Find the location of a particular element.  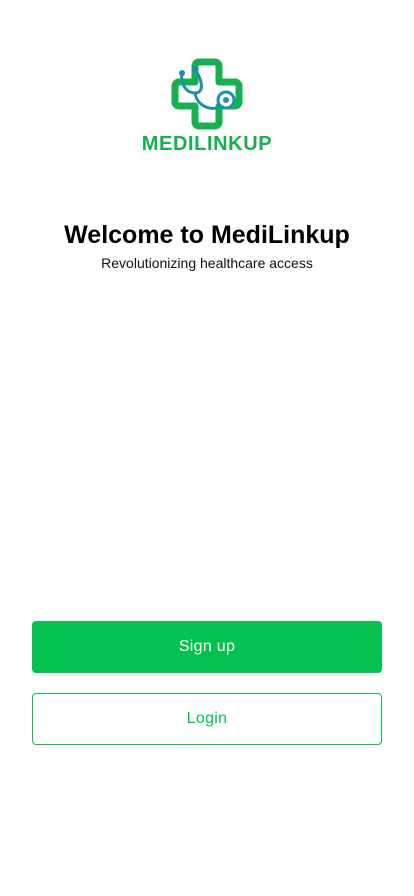

login-button-label: Login is located at coordinates (207, 718).